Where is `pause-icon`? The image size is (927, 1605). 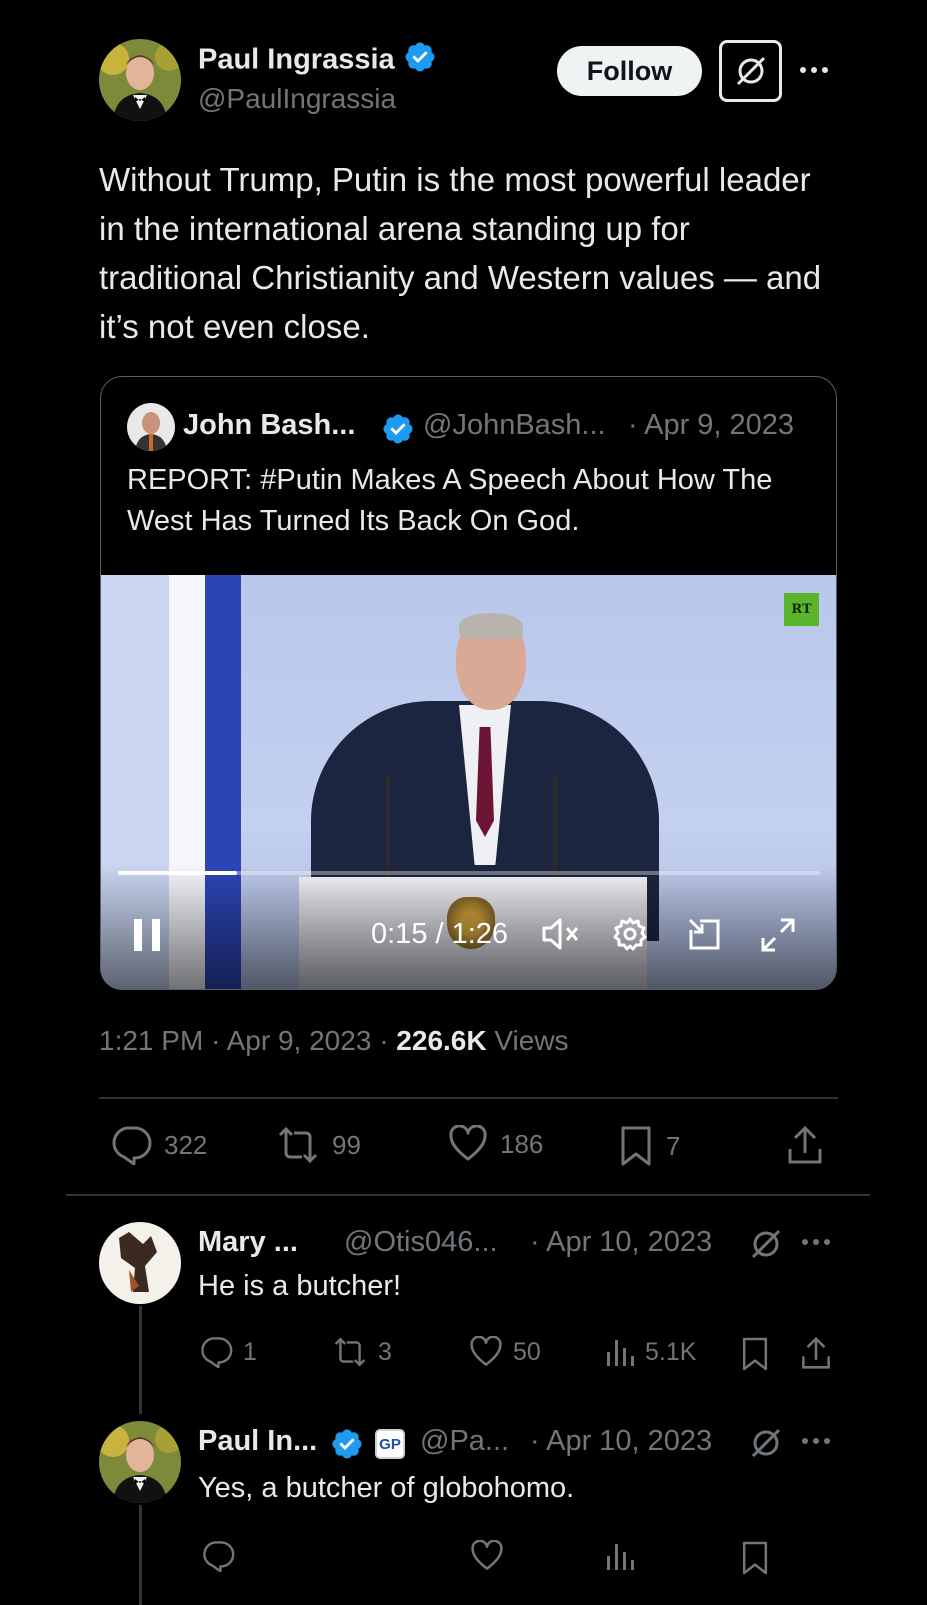 pause-icon is located at coordinates (147, 934).